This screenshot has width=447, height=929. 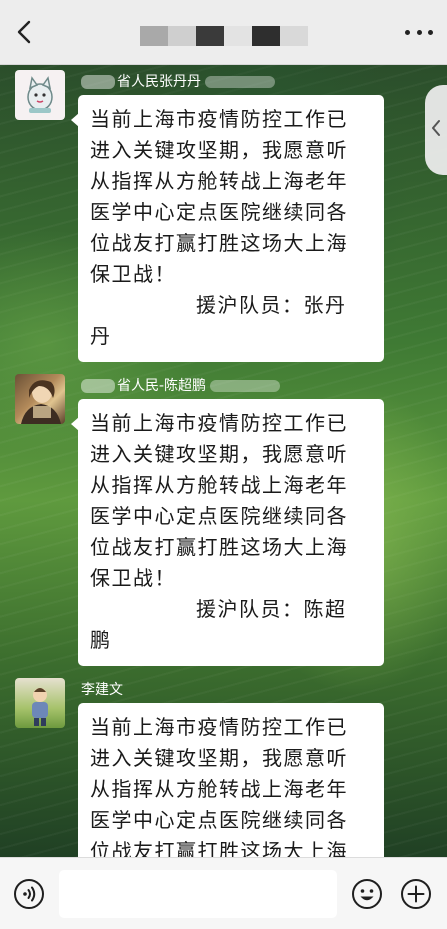 What do you see at coordinates (102, 690) in the screenshot?
I see `sender-name: 李建文` at bounding box center [102, 690].